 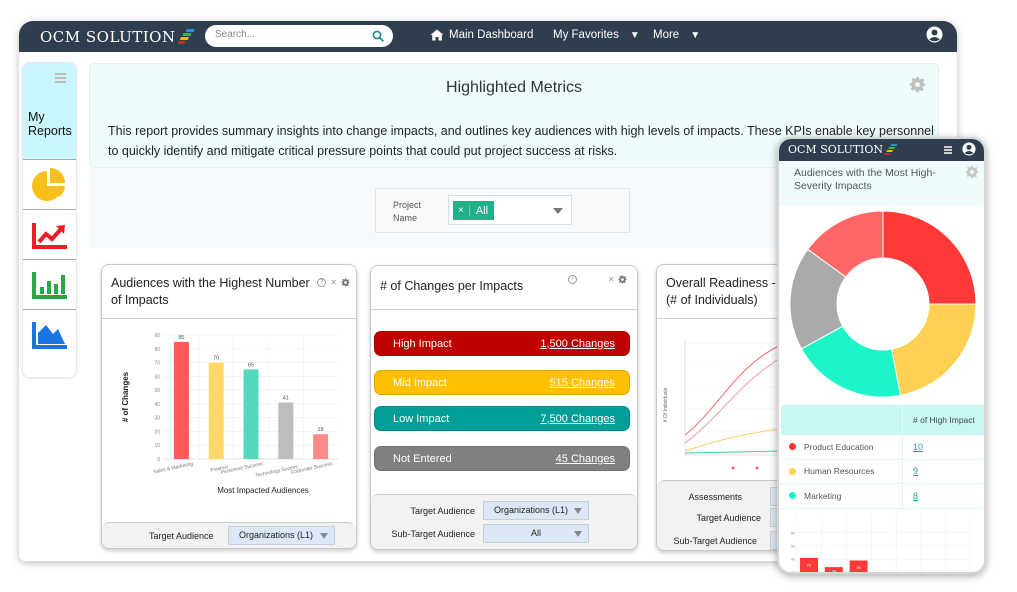 I want to click on search-icon, so click(x=378, y=36).